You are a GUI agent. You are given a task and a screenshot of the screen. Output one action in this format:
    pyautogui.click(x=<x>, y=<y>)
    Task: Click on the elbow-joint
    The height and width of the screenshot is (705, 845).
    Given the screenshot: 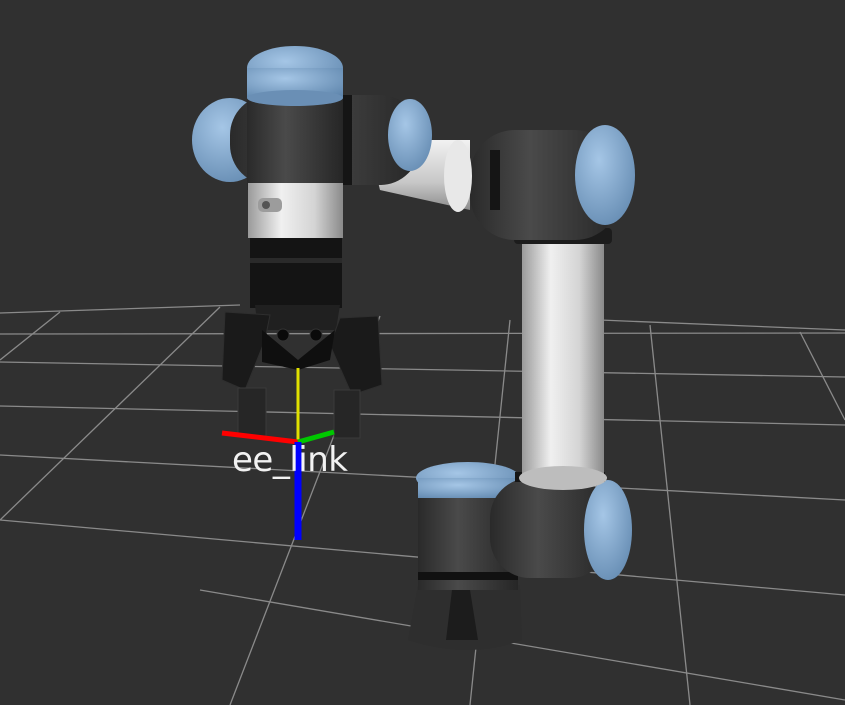 What is the action you would take?
    pyautogui.click(x=552, y=182)
    